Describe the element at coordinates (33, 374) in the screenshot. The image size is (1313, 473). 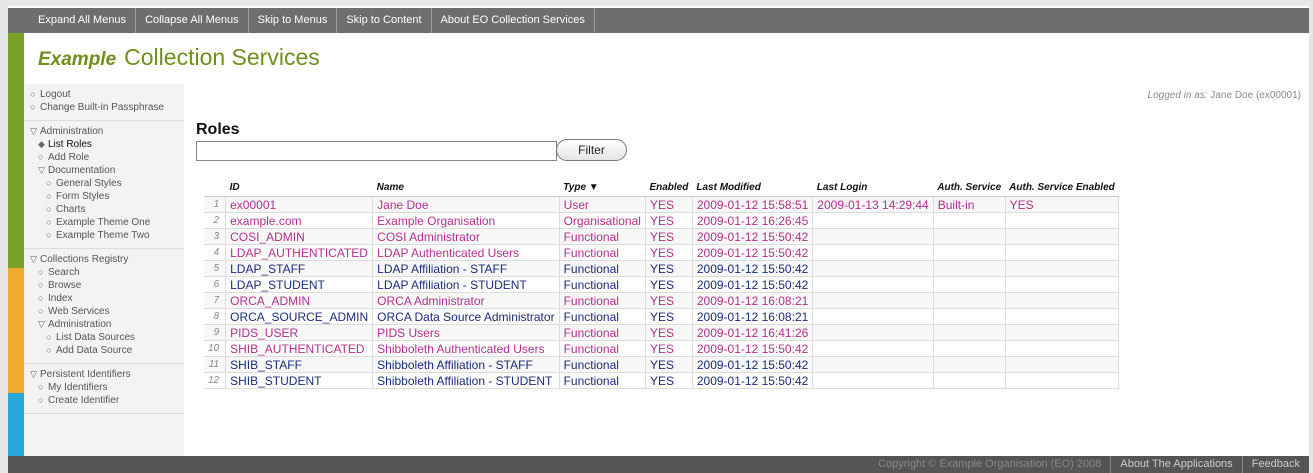
I see `expanded-triangle-icon: ▽` at that location.